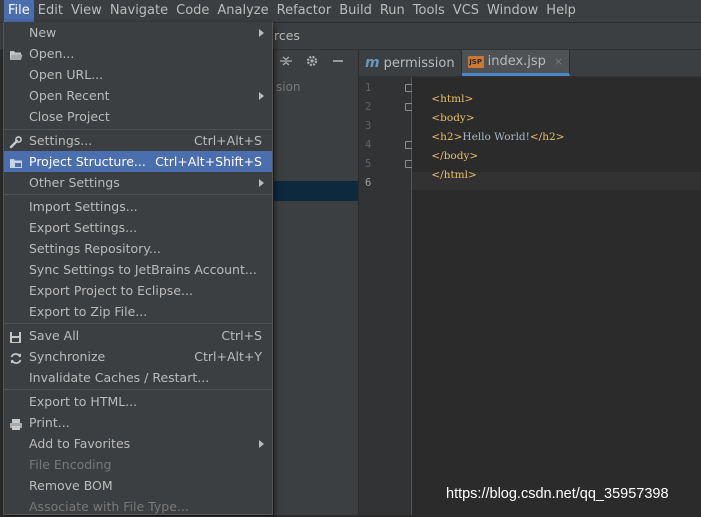  Describe the element at coordinates (386, 296) in the screenshot. I see `editor-gutter: 1 2 3 4 5 6` at that location.